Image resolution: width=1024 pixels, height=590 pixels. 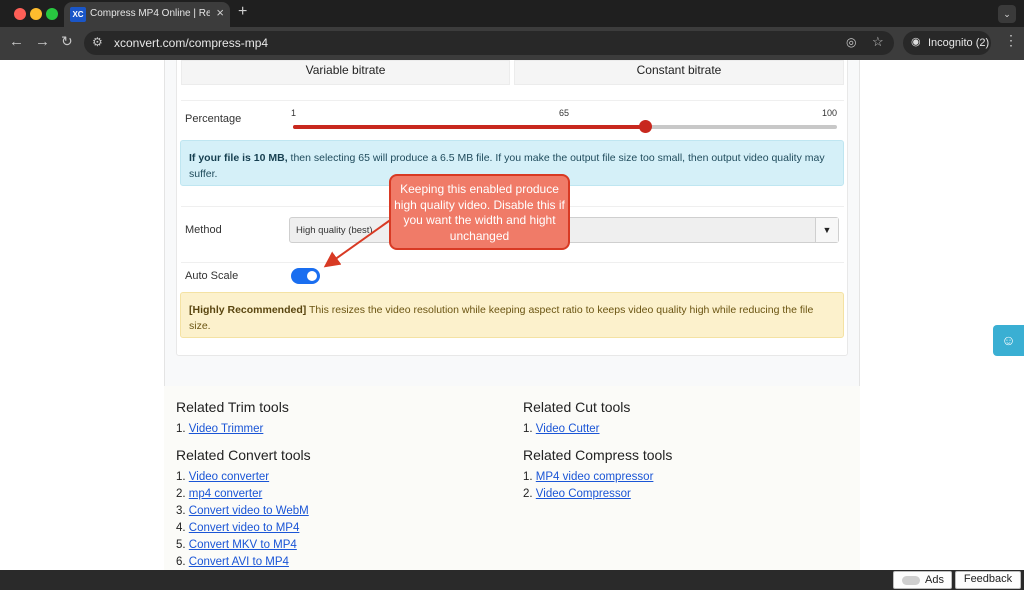 What do you see at coordinates (577, 407) in the screenshot?
I see `related-cut-heading: Related Cut tools` at bounding box center [577, 407].